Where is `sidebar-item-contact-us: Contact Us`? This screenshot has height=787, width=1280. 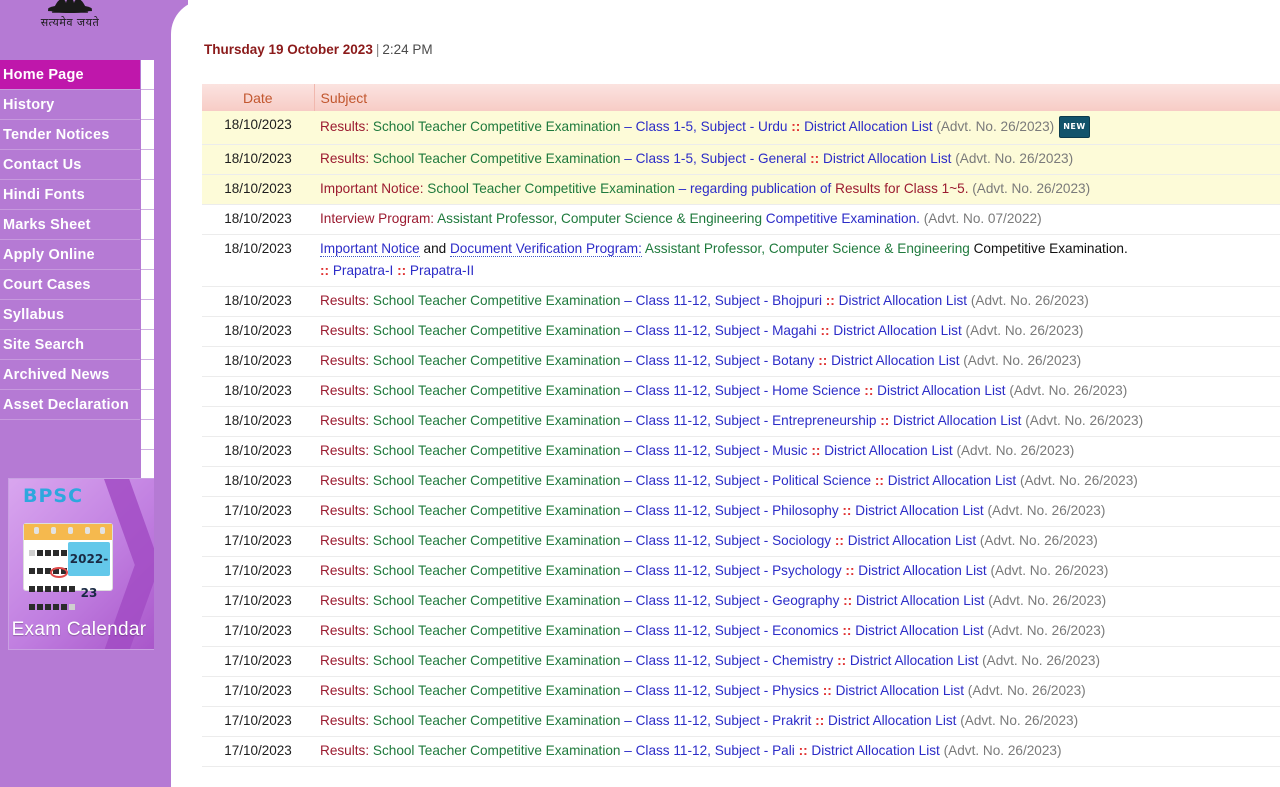 sidebar-item-contact-us: Contact Us is located at coordinates (70, 165).